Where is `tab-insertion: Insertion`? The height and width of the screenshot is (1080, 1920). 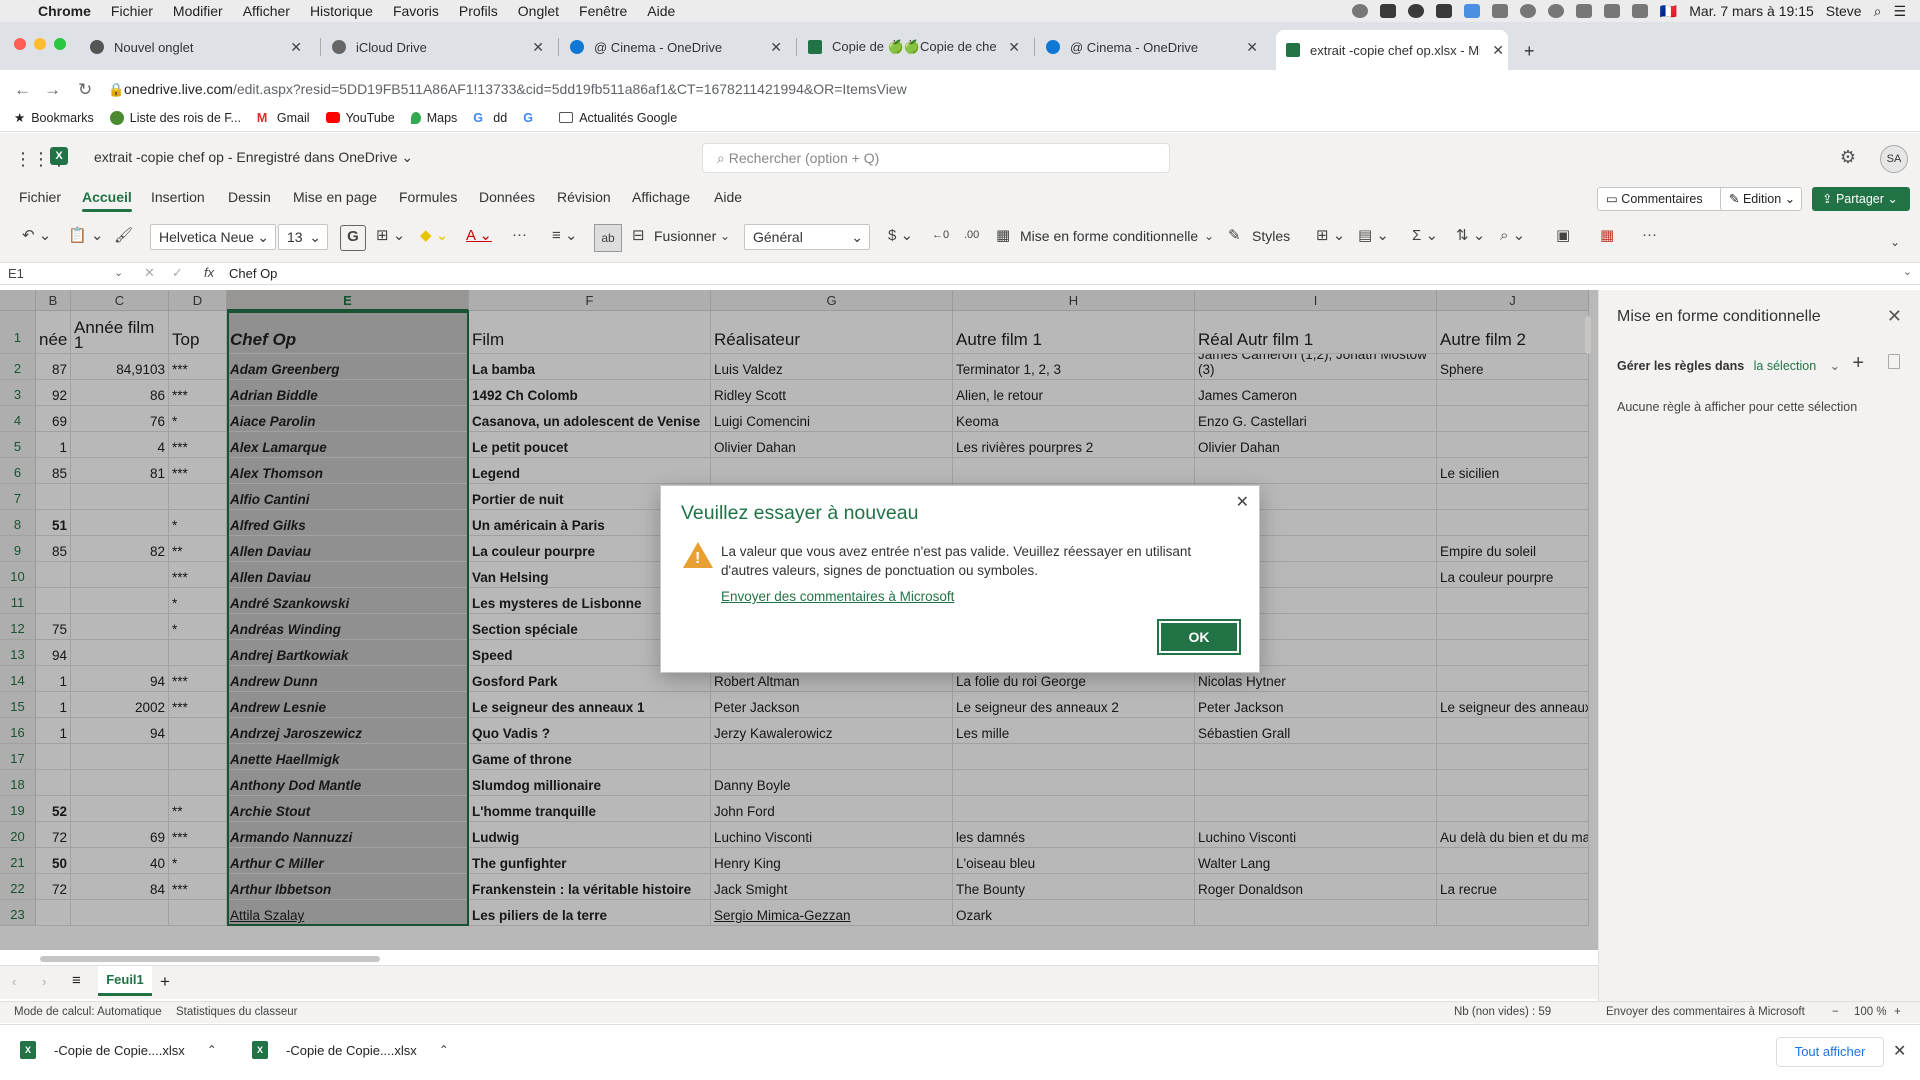 tab-insertion: Insertion is located at coordinates (178, 197).